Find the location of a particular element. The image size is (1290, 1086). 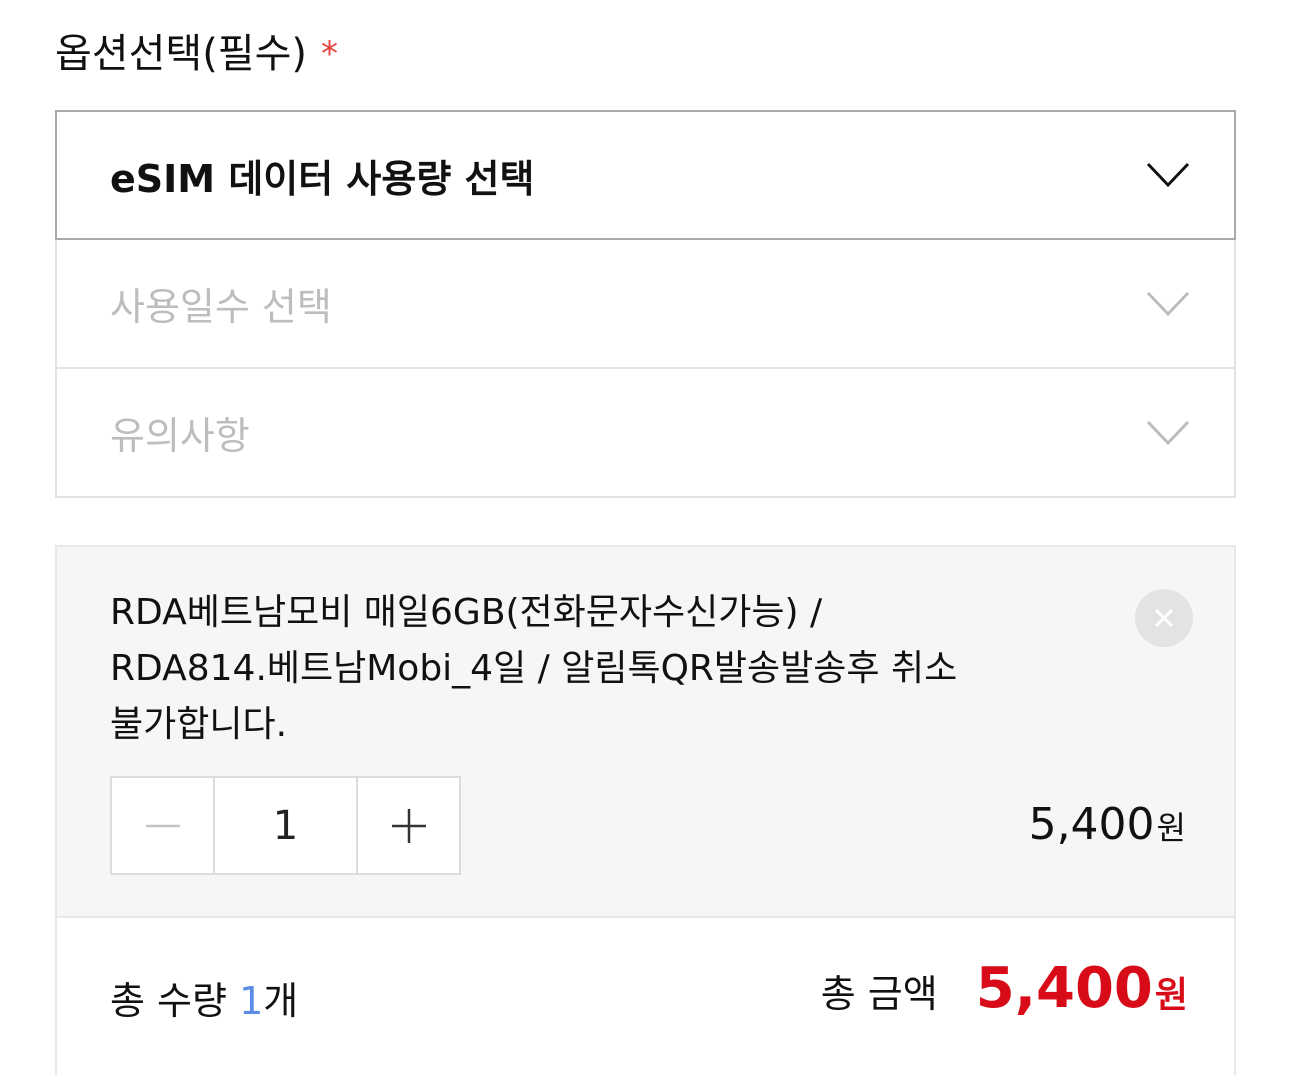

plus-icon is located at coordinates (408, 826).